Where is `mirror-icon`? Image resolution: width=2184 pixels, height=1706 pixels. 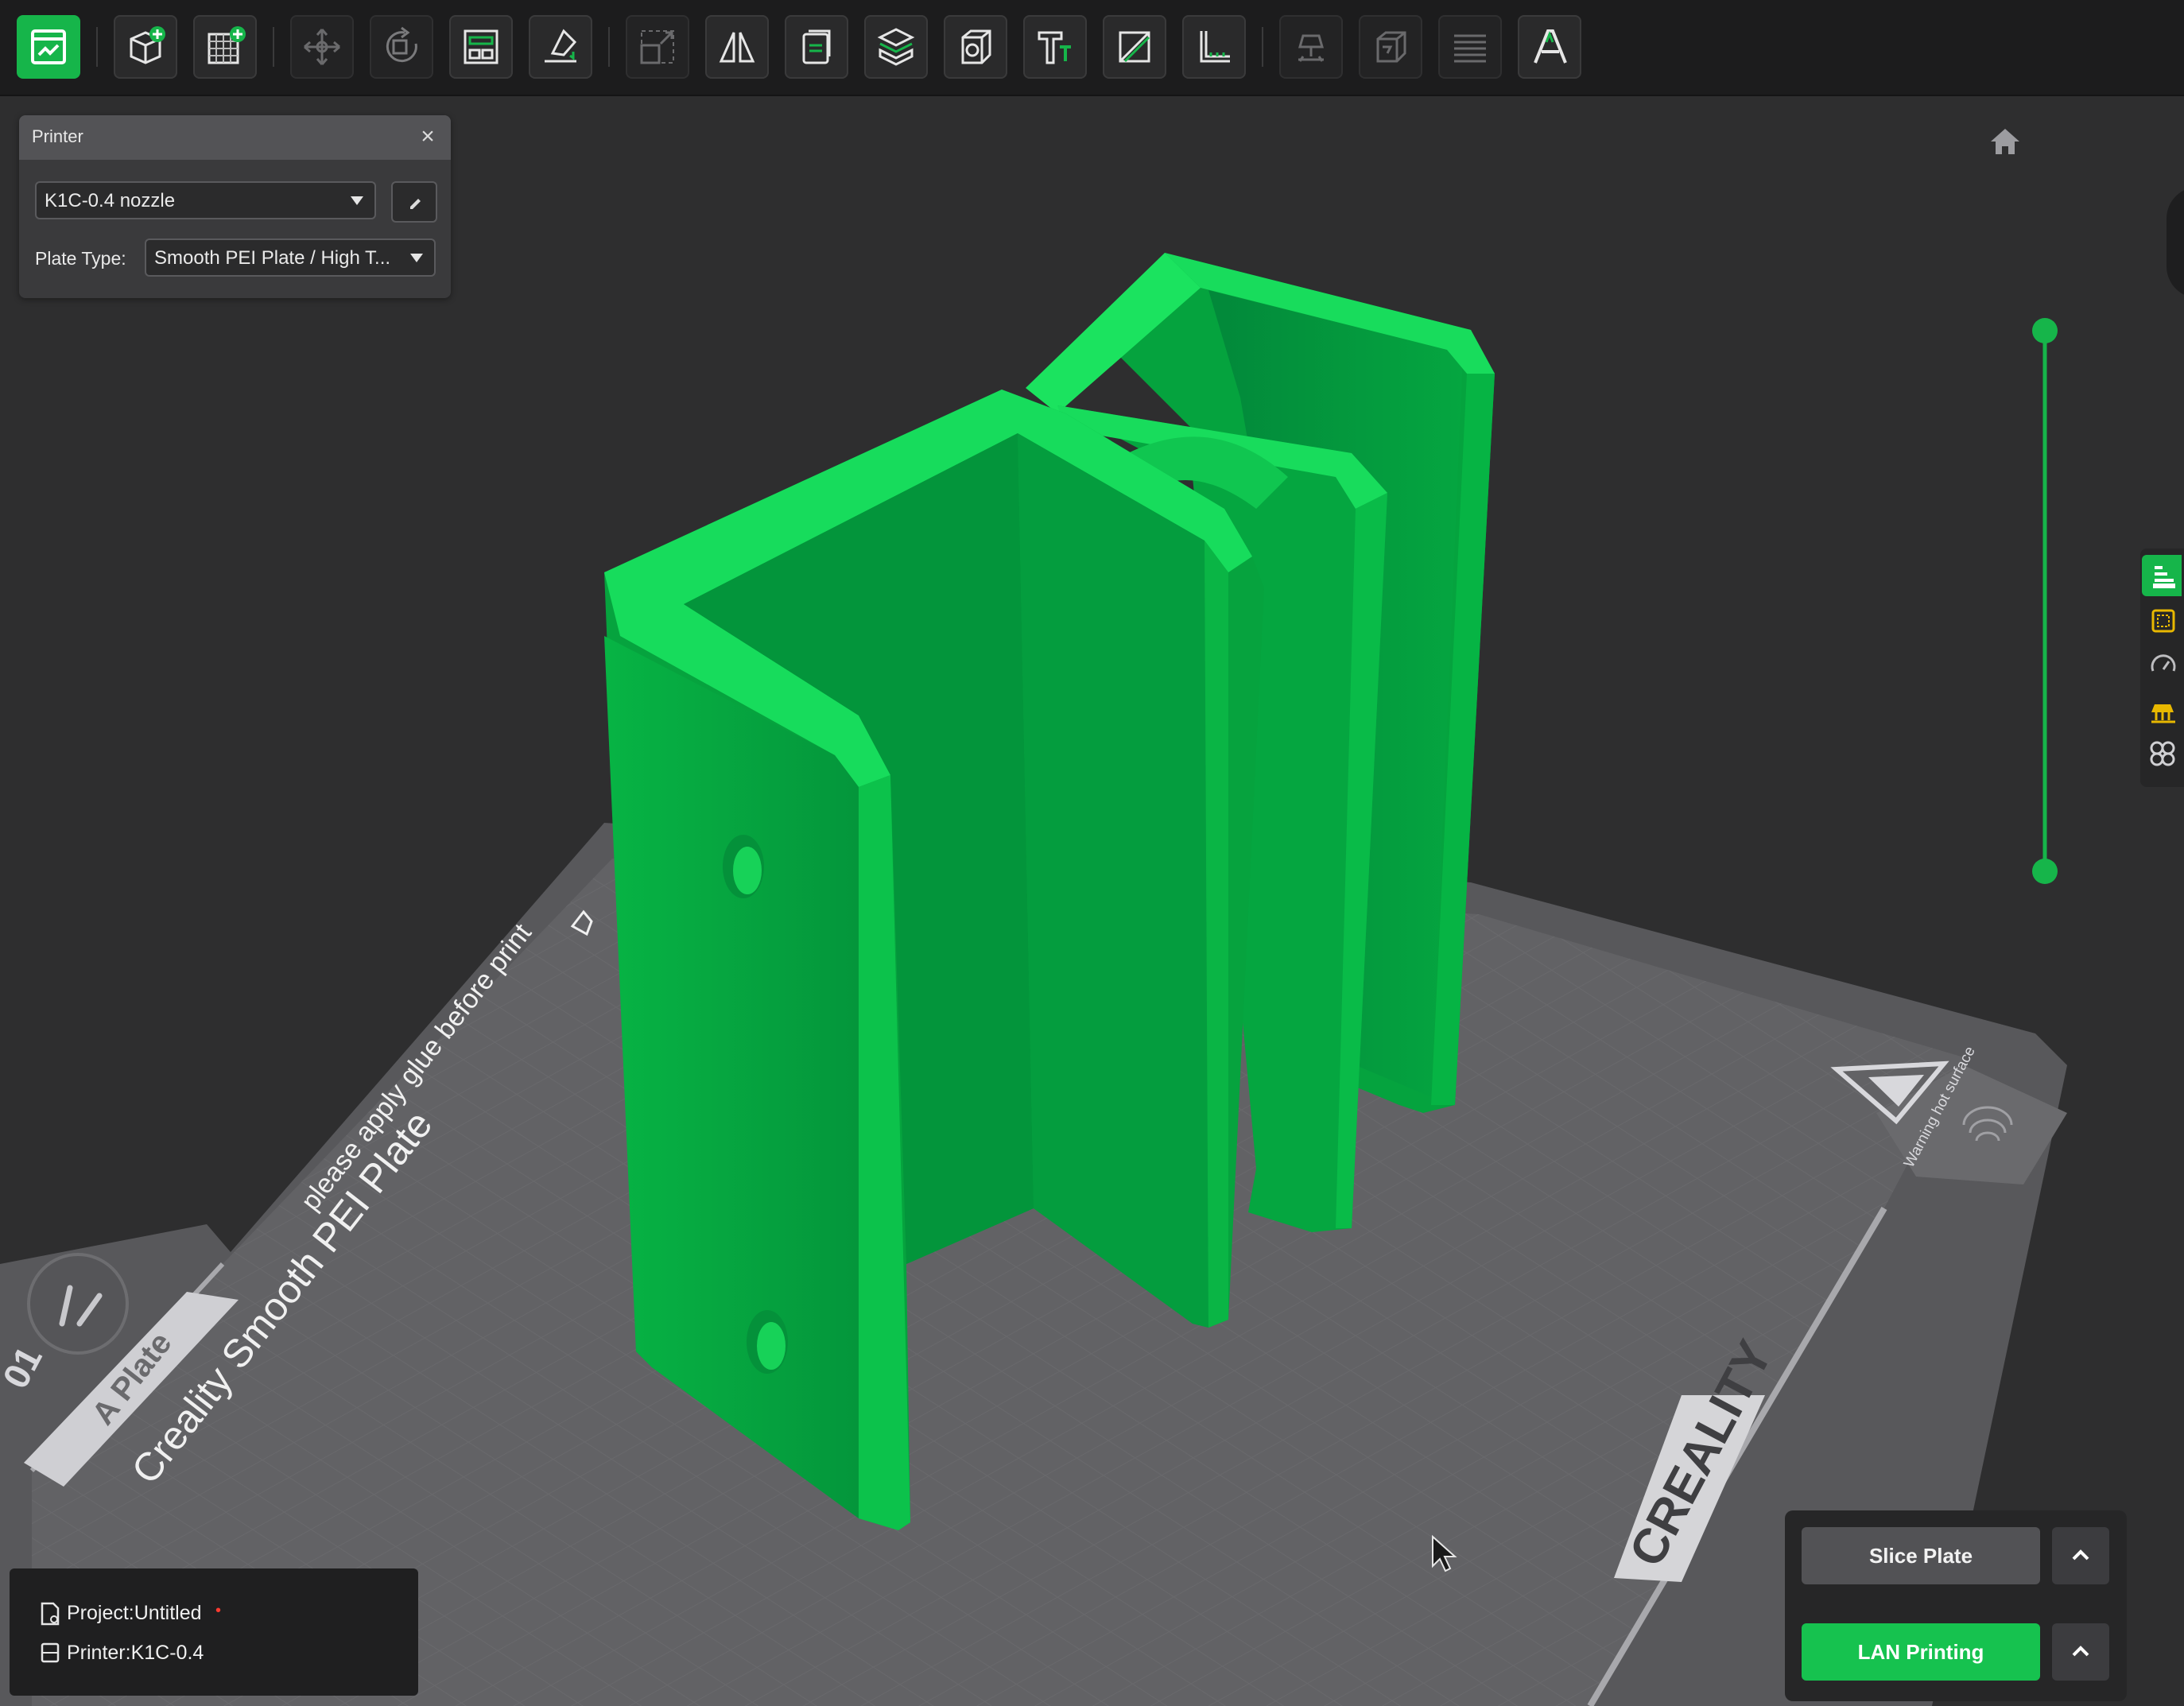 mirror-icon is located at coordinates (737, 47).